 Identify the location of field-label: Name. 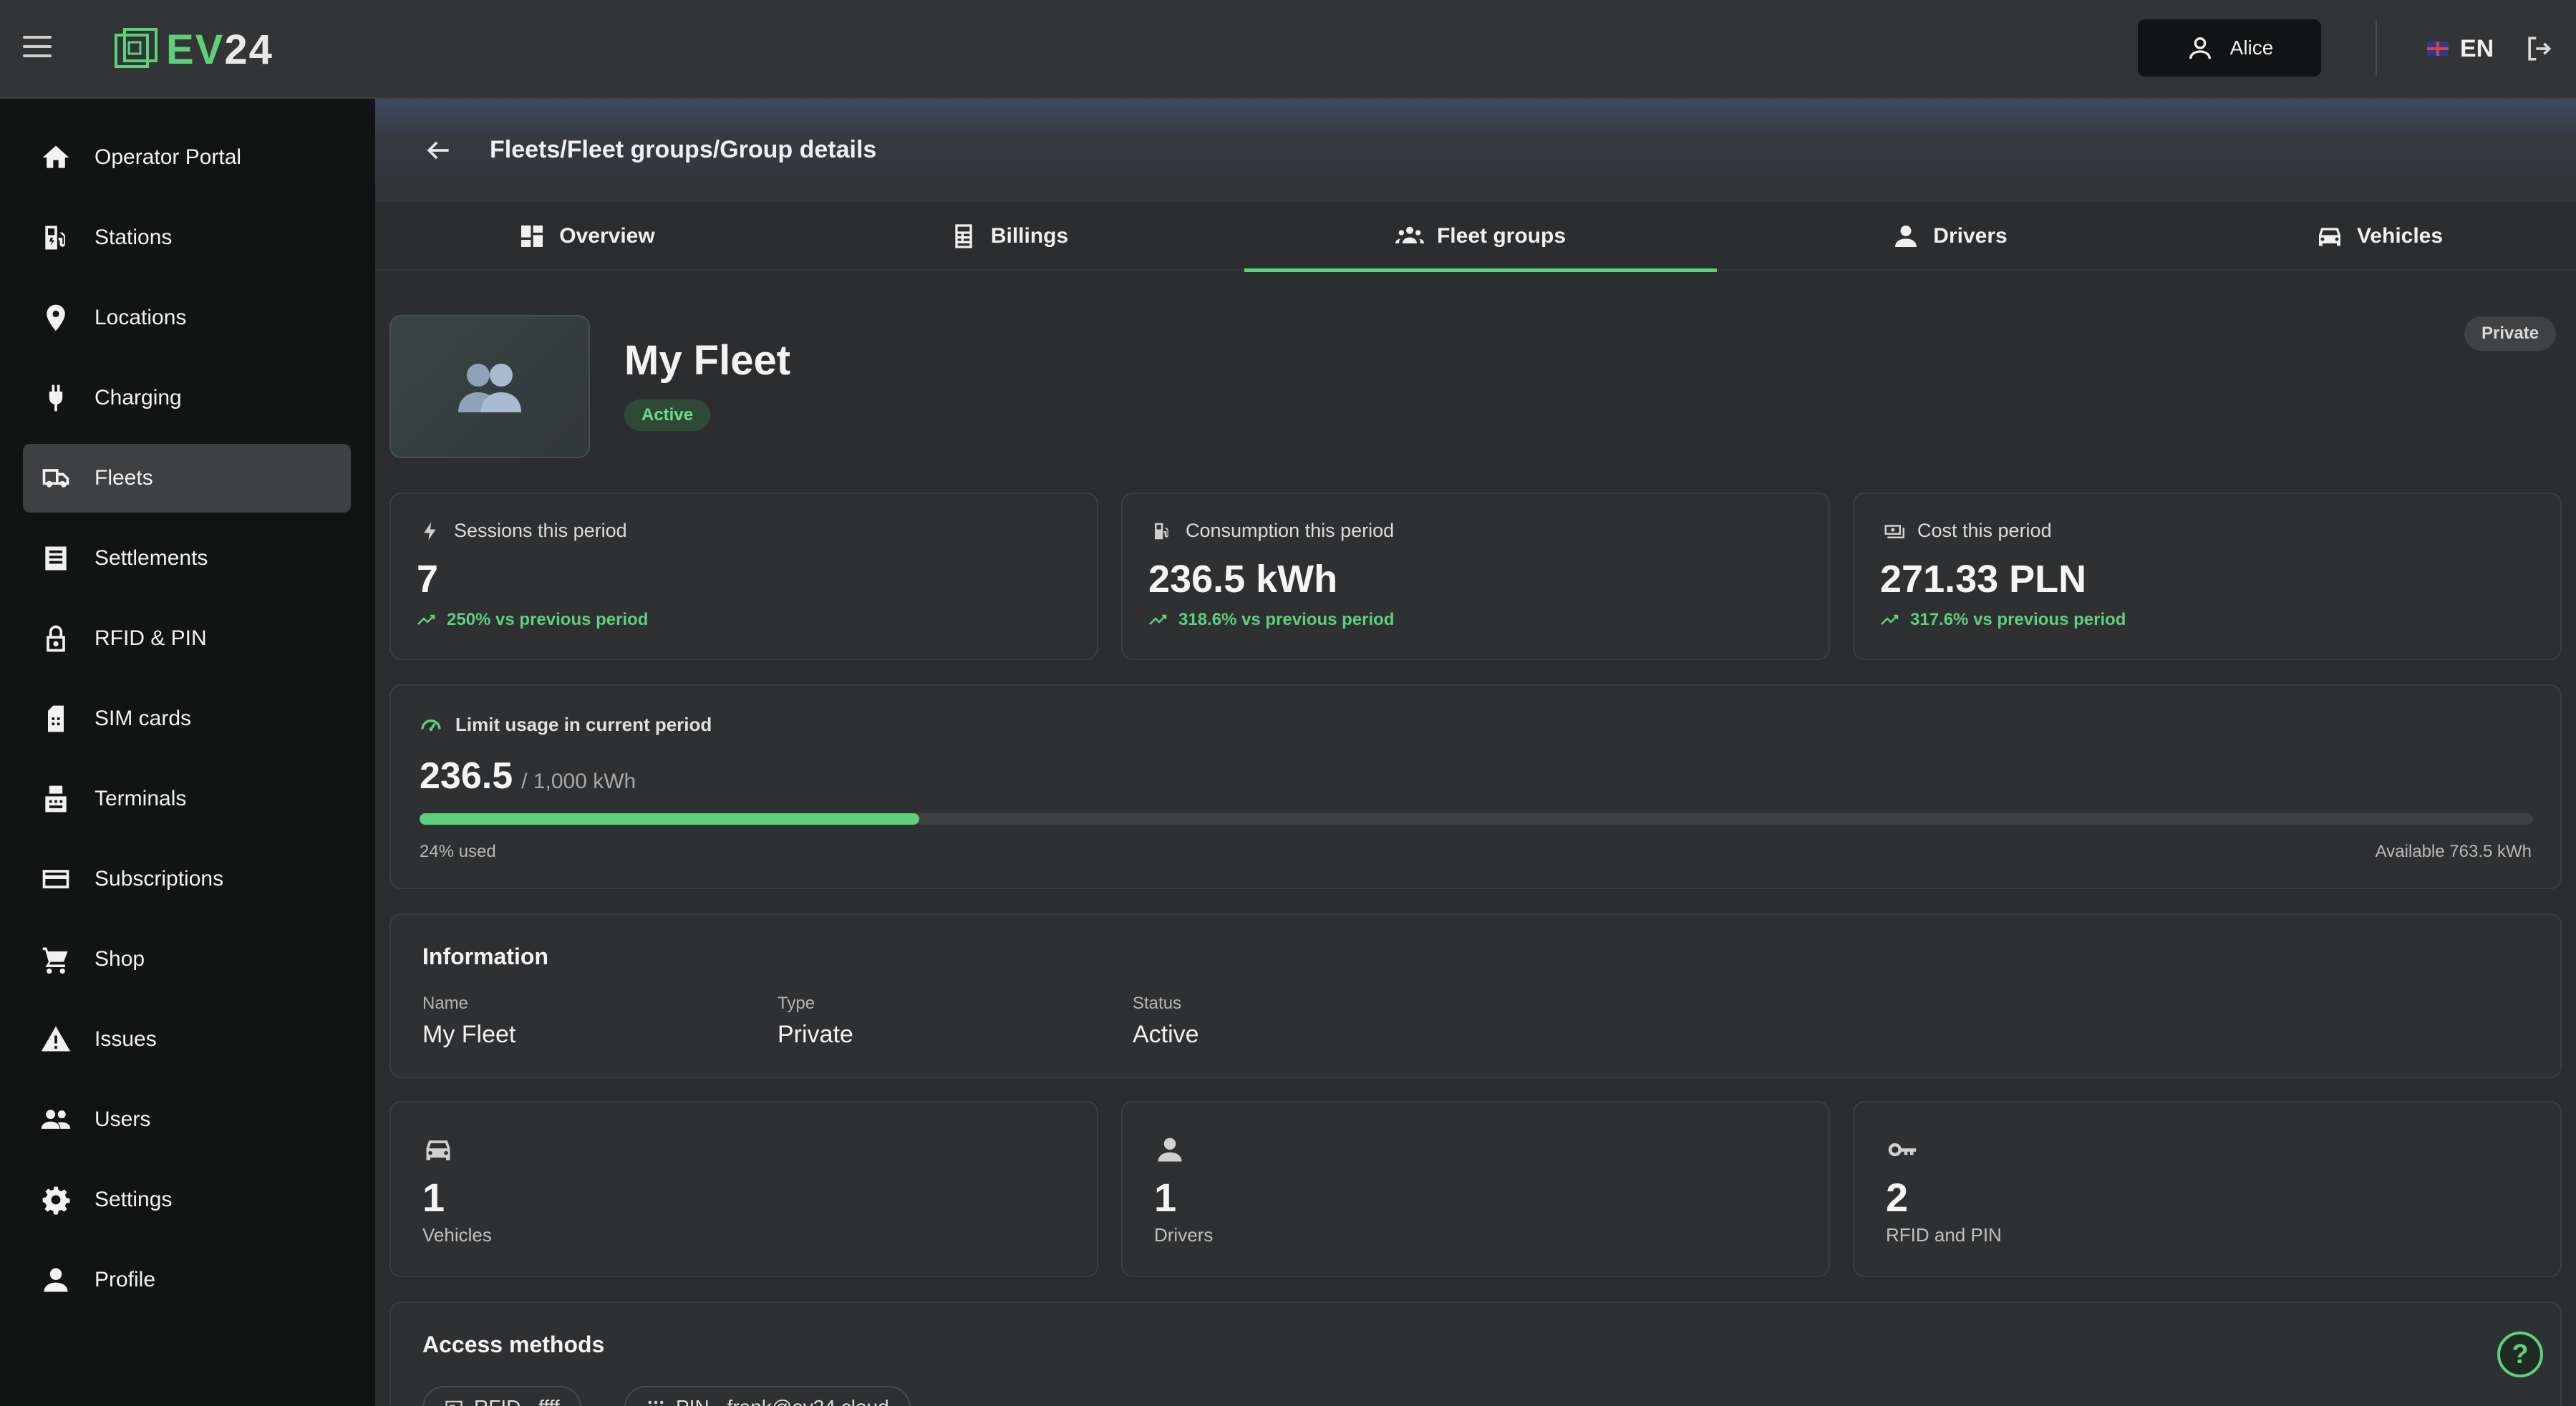
(446, 1003).